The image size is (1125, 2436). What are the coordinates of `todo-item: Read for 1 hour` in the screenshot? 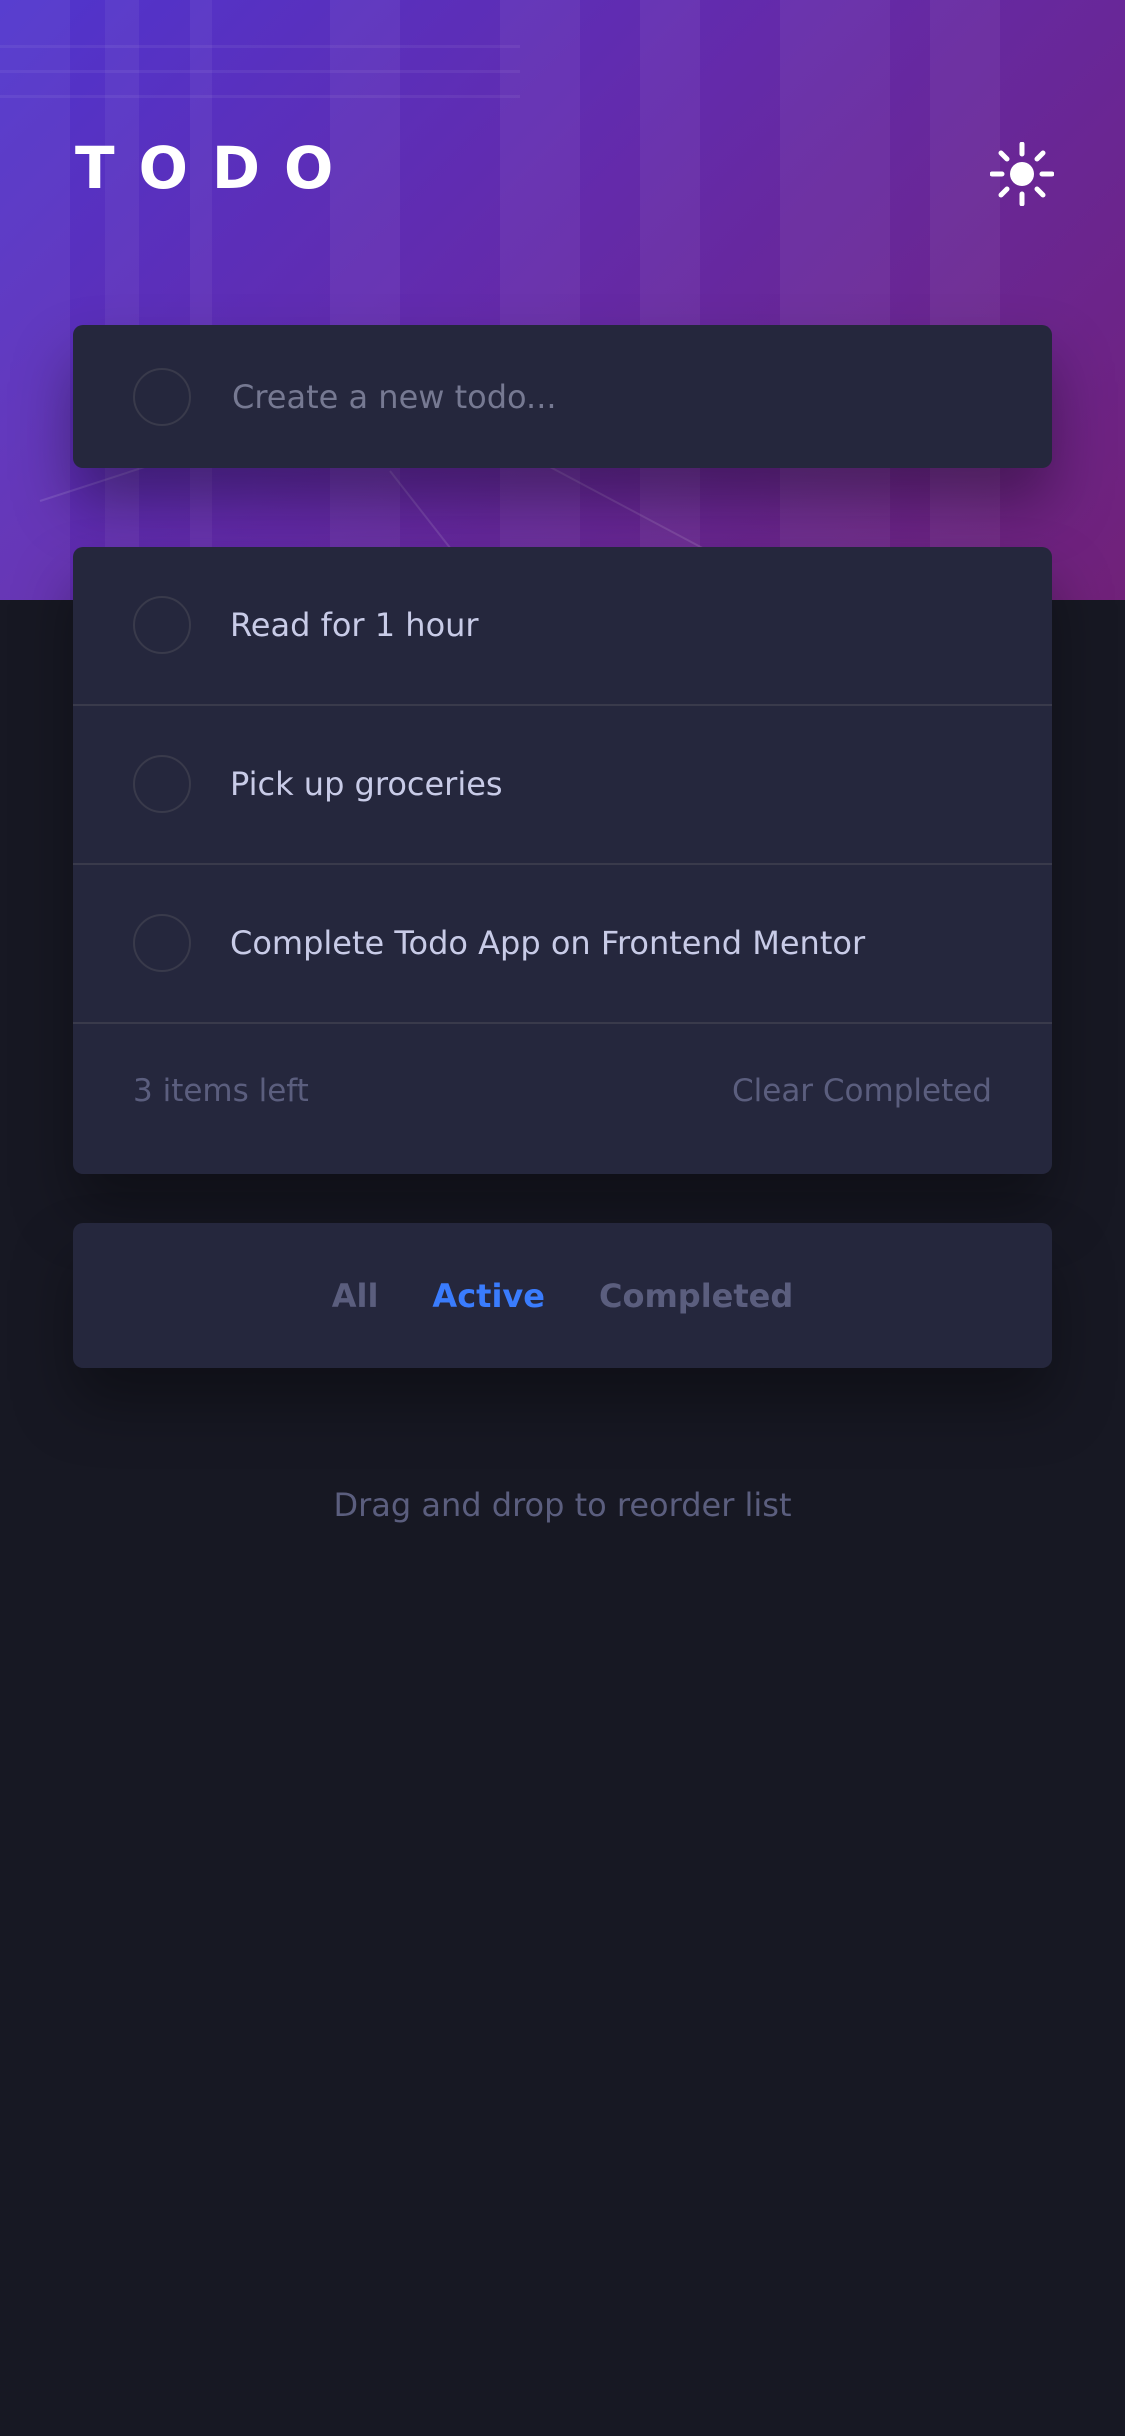 It's located at (562, 626).